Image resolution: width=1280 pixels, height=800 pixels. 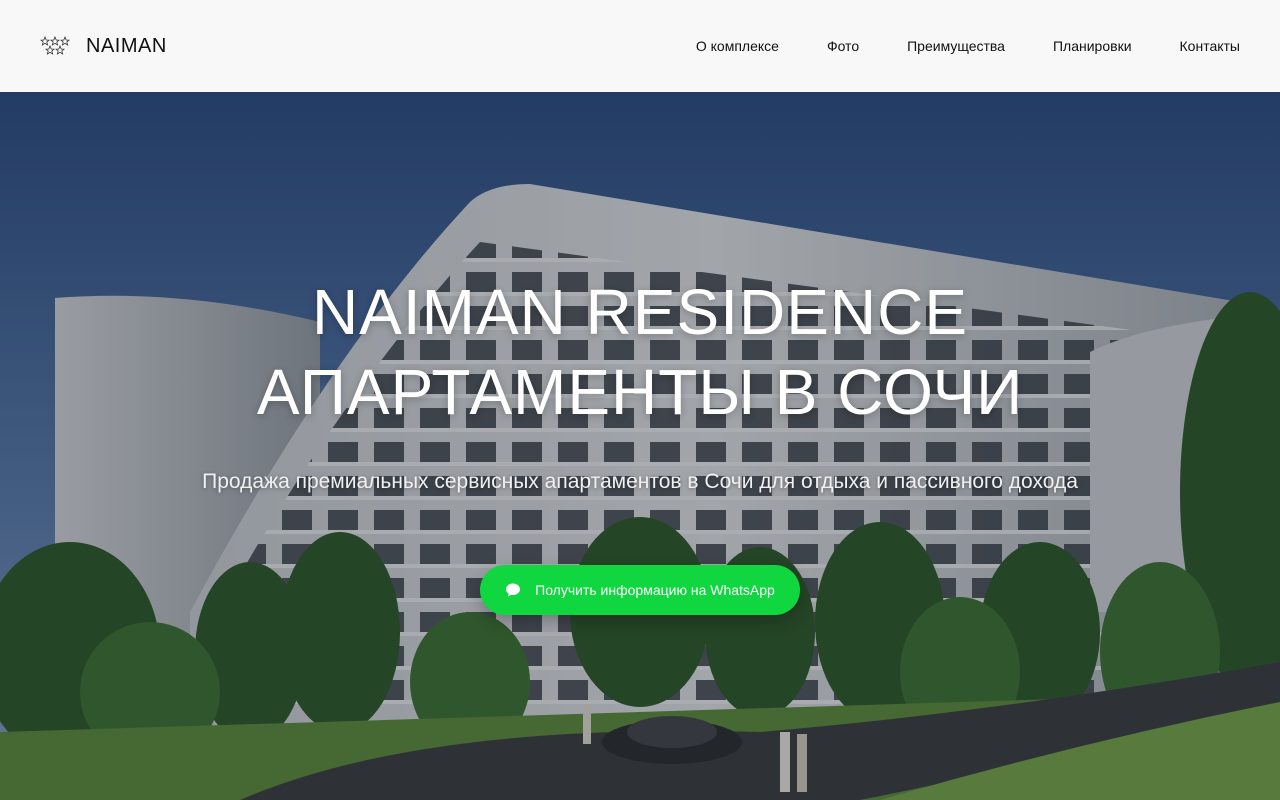 What do you see at coordinates (843, 46) in the screenshot?
I see `nav-item-photo: Фото` at bounding box center [843, 46].